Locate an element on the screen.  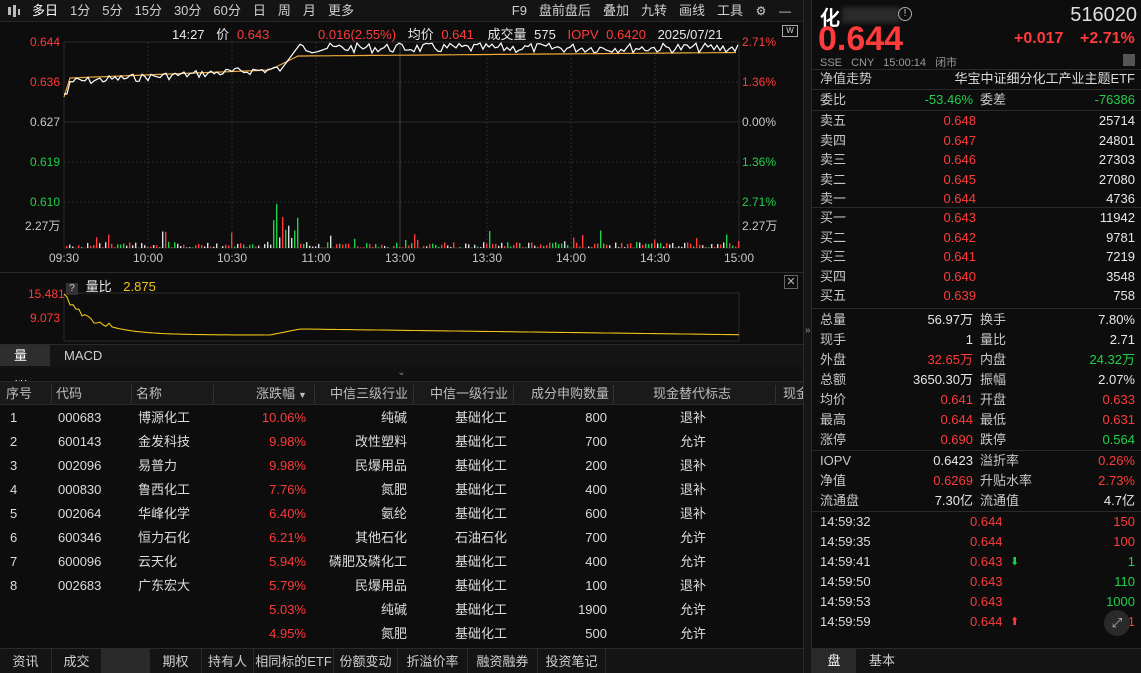
col-code: 代码 is located at coordinates (69, 394).